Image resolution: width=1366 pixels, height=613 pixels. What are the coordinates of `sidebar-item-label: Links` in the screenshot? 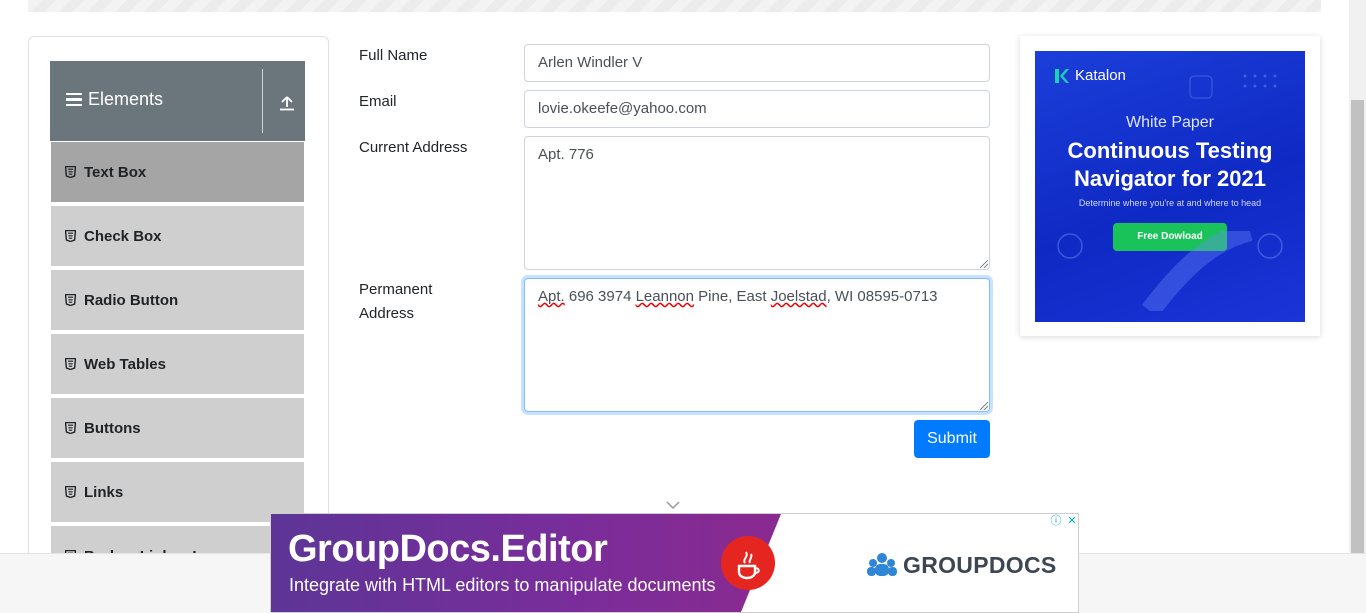 It's located at (104, 492).